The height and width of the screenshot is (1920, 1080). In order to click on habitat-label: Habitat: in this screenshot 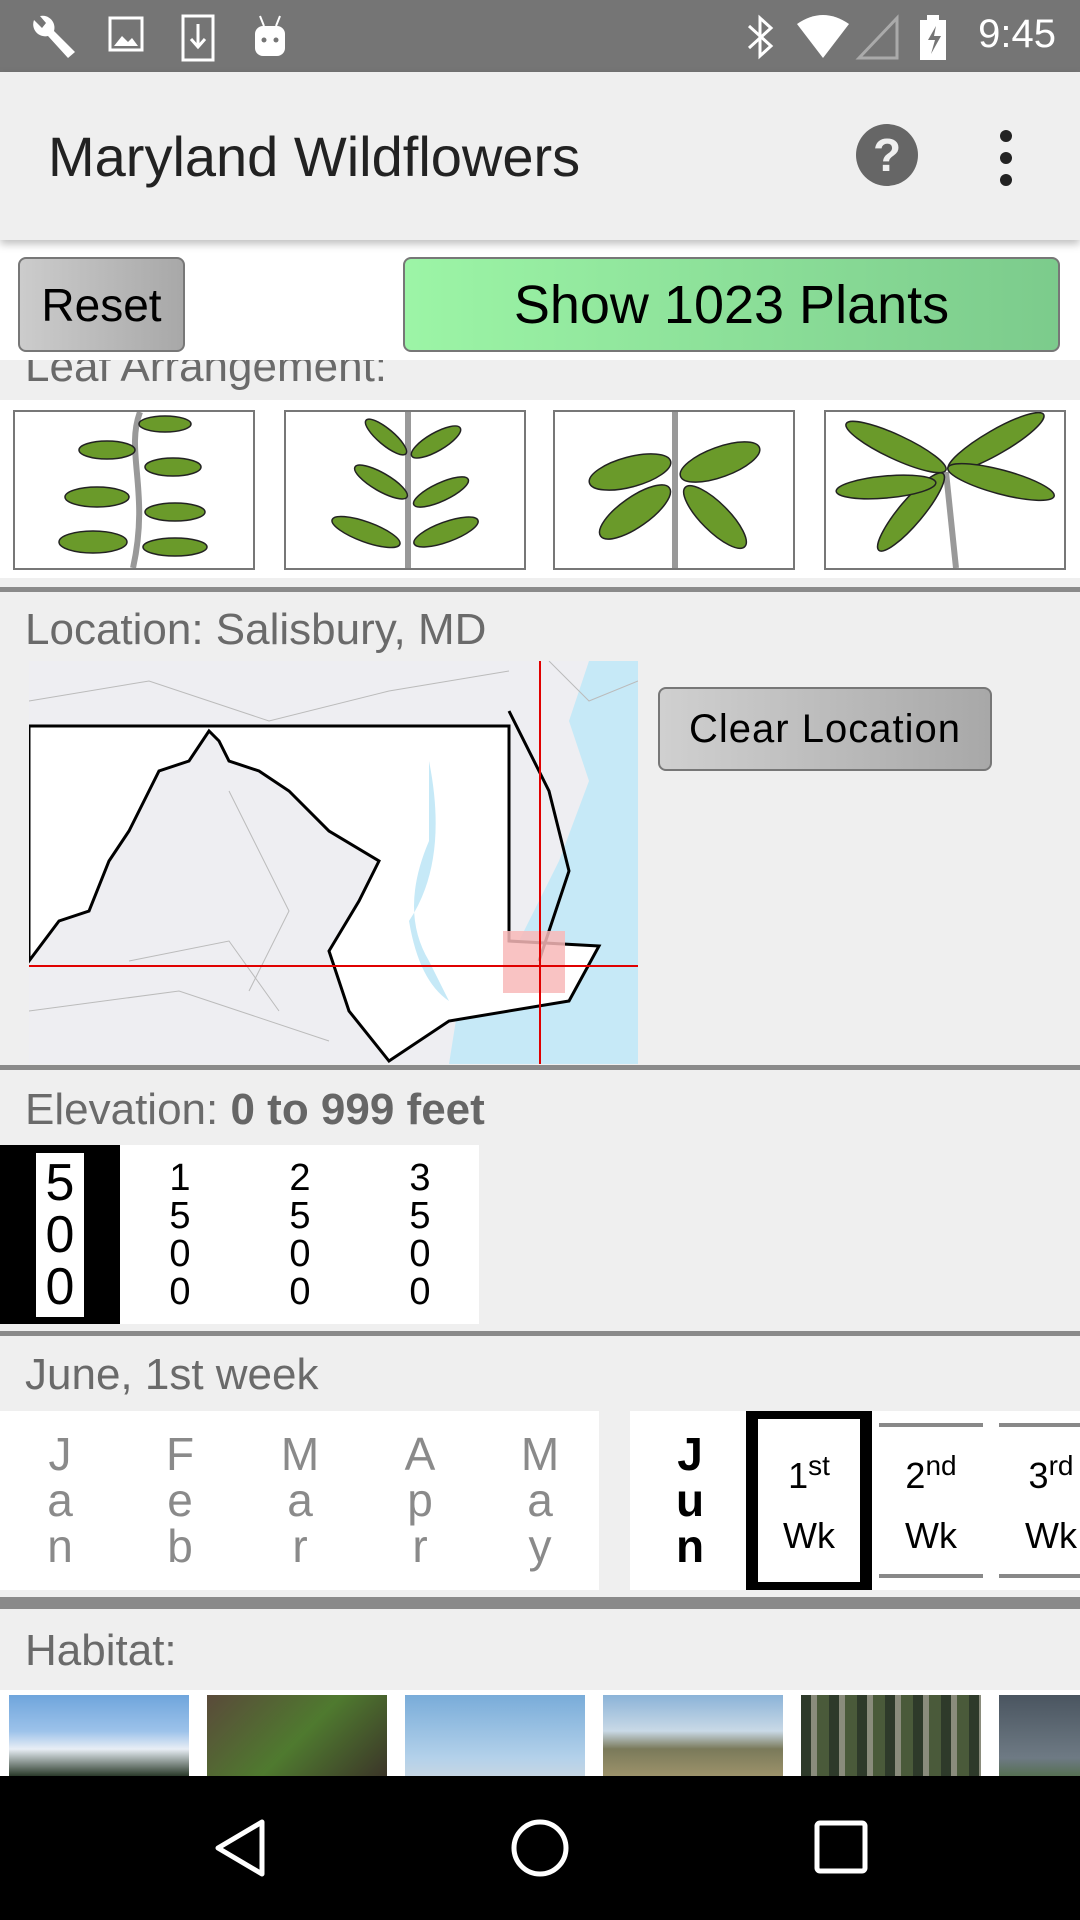, I will do `click(101, 1650)`.